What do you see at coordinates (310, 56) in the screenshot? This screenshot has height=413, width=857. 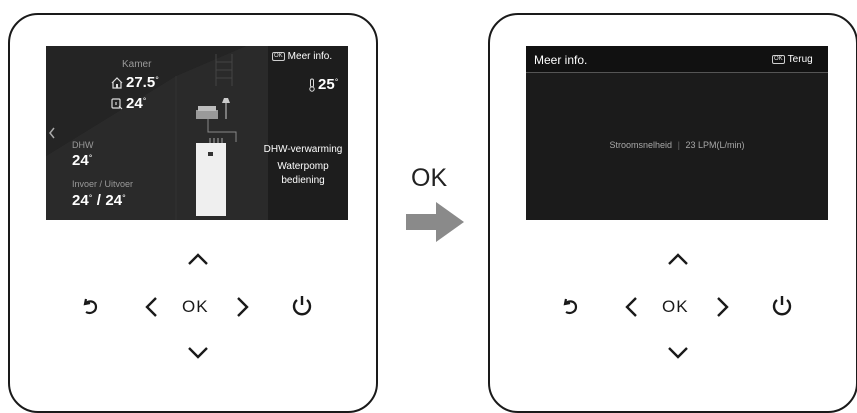 I see `more-info-label: Meer info.` at bounding box center [310, 56].